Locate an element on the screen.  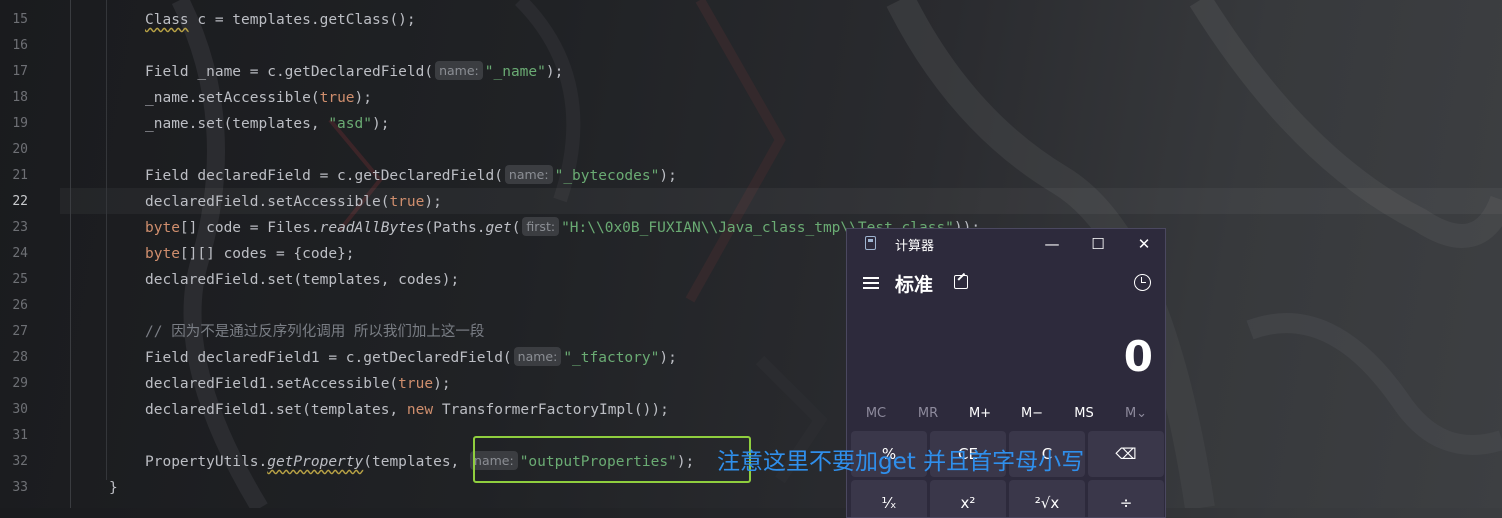
code-token: c = templates.getClass(); is located at coordinates (302, 20).